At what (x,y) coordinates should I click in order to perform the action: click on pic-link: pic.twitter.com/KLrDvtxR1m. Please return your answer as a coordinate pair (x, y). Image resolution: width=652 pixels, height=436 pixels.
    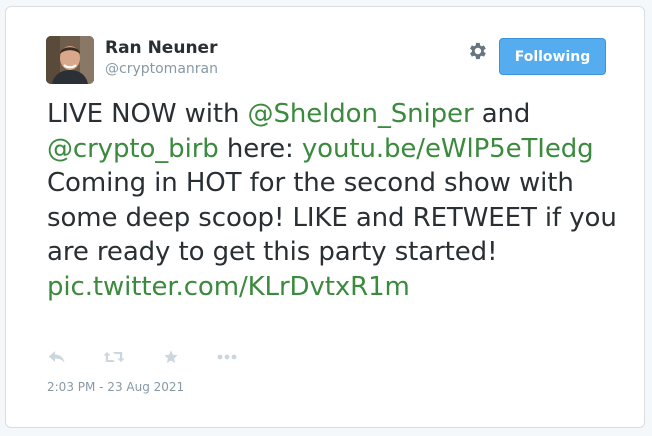
    Looking at the image, I should click on (228, 287).